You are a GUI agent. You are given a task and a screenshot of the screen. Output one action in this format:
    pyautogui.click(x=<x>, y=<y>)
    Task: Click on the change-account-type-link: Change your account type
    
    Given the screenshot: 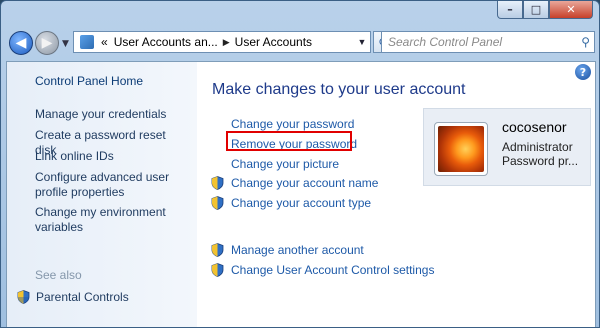 What is the action you would take?
    pyautogui.click(x=291, y=203)
    